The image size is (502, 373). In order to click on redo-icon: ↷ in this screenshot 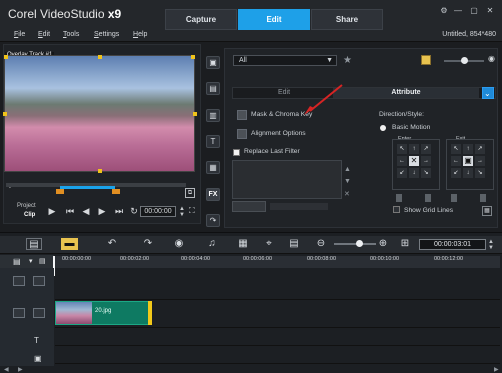, I will do `click(148, 244)`.